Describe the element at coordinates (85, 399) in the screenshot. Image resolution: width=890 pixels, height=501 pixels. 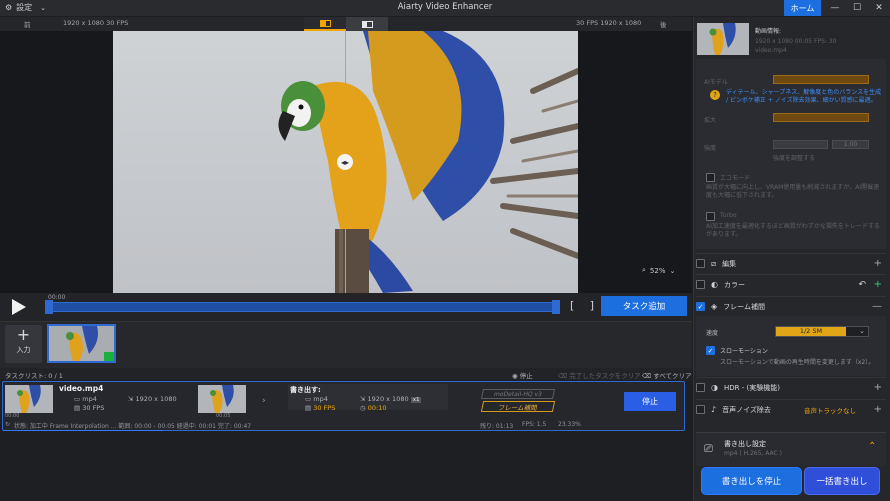
I see `task-src-format: ▭ mp4` at that location.